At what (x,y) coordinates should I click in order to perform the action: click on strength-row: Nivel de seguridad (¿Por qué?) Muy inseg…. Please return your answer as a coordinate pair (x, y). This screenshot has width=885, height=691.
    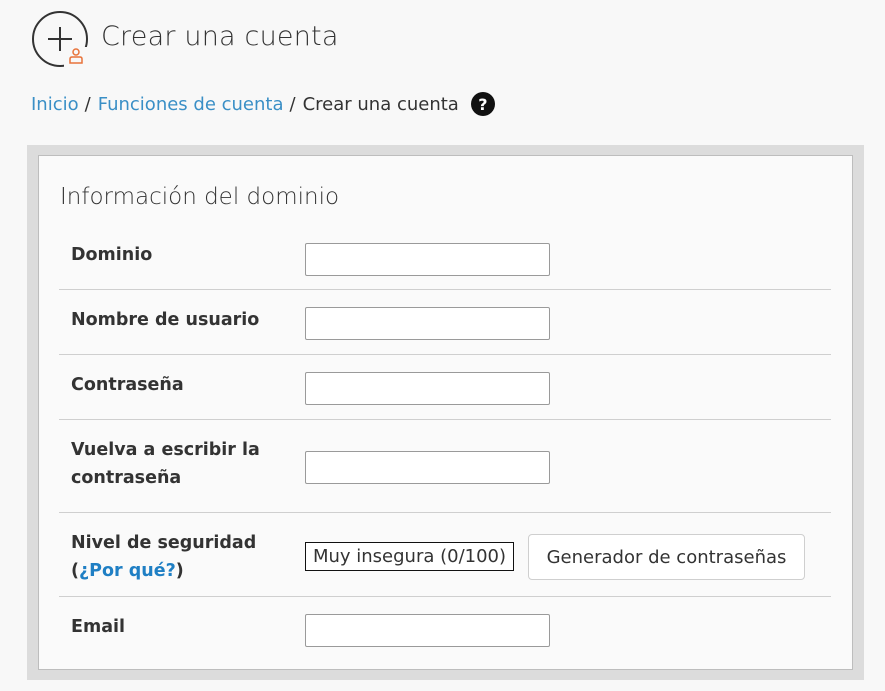
    Looking at the image, I should click on (445, 555).